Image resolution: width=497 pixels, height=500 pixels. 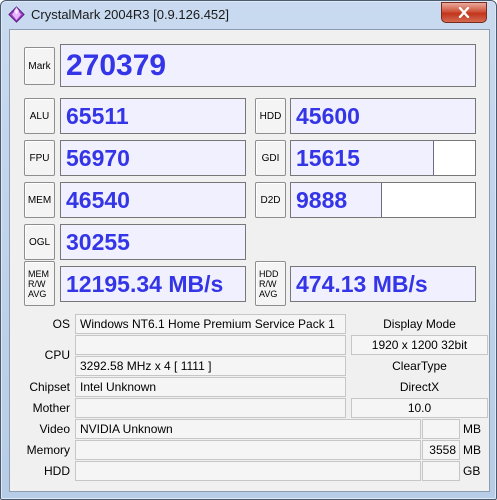 What do you see at coordinates (269, 273) in the screenshot?
I see `hdd-rw-avg-label-line: HDD` at bounding box center [269, 273].